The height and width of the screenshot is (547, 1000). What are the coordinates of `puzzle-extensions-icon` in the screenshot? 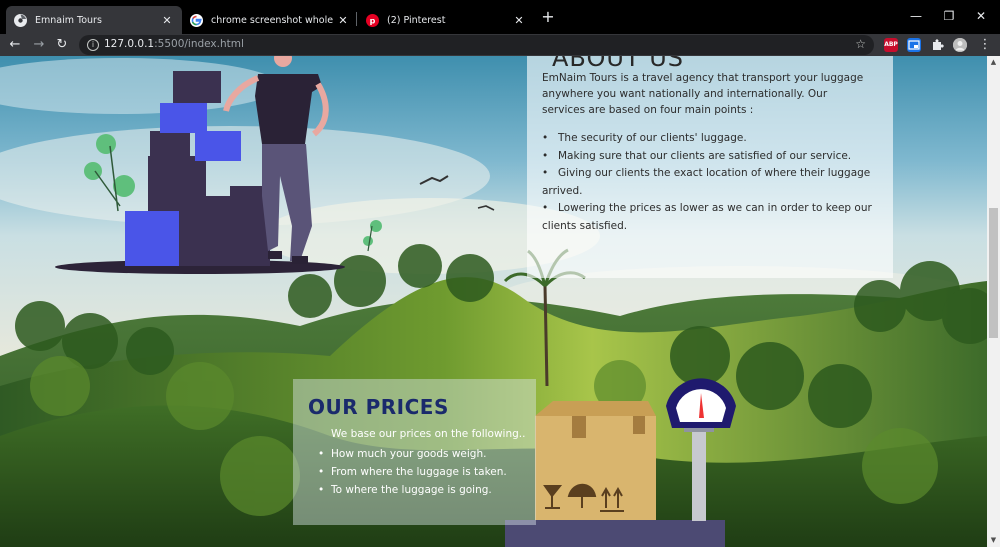 It's located at (937, 45).